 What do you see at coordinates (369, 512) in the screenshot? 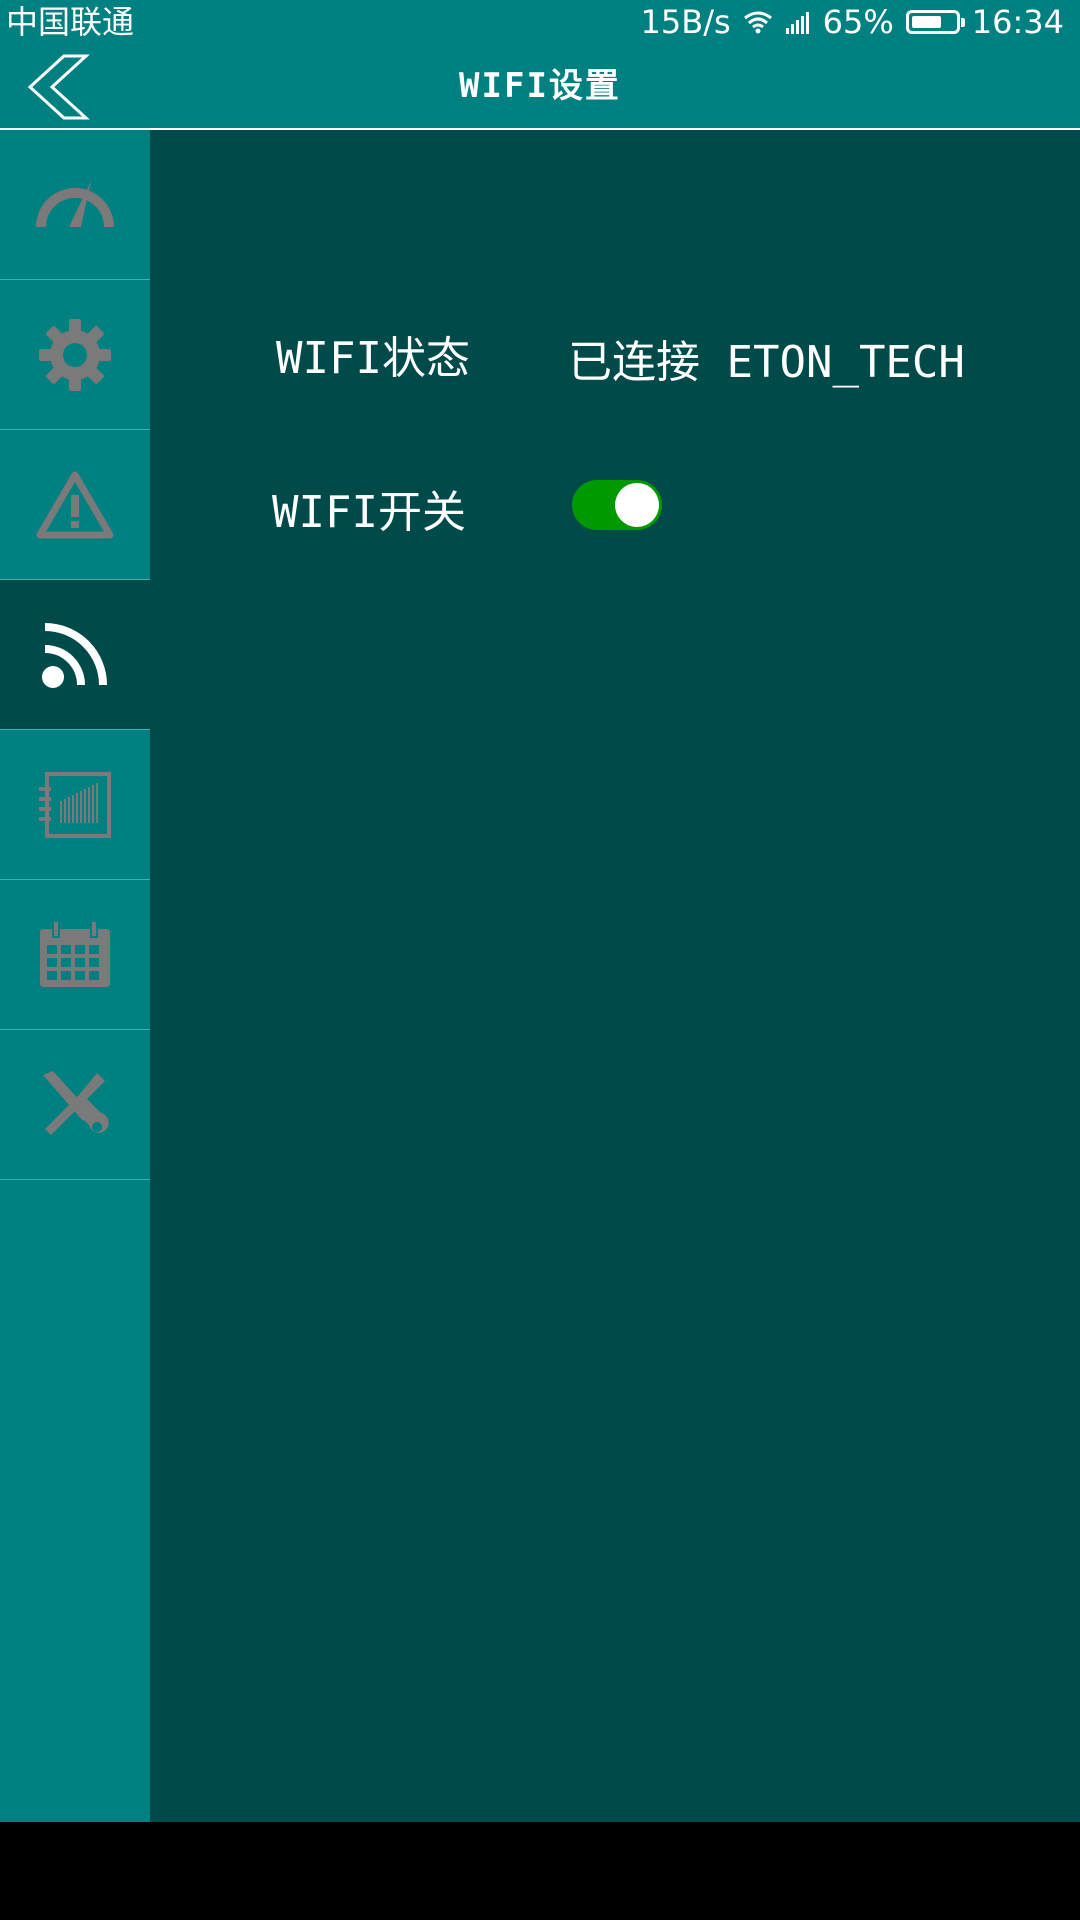
I see `wifi-switch-label: WIFI开关` at bounding box center [369, 512].